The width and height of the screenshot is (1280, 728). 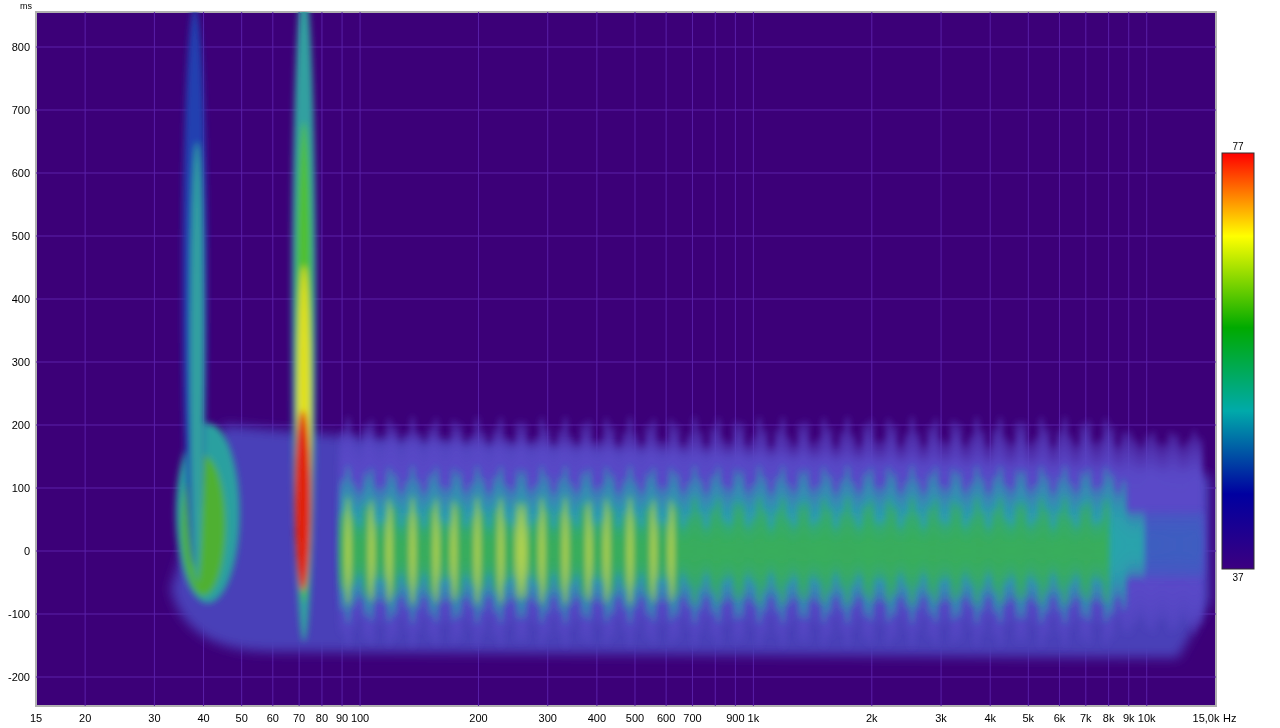 I want to click on color-scale-label: 77, so click(x=1238, y=146).